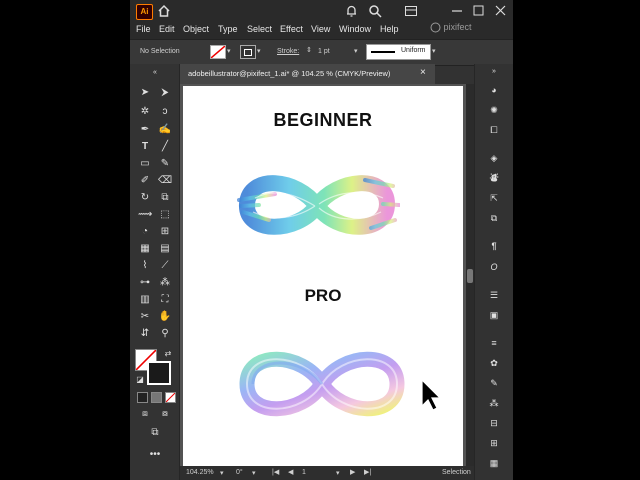 The height and width of the screenshot is (480, 640). What do you see at coordinates (156, 397) in the screenshot?
I see `gradient-mode-button` at bounding box center [156, 397].